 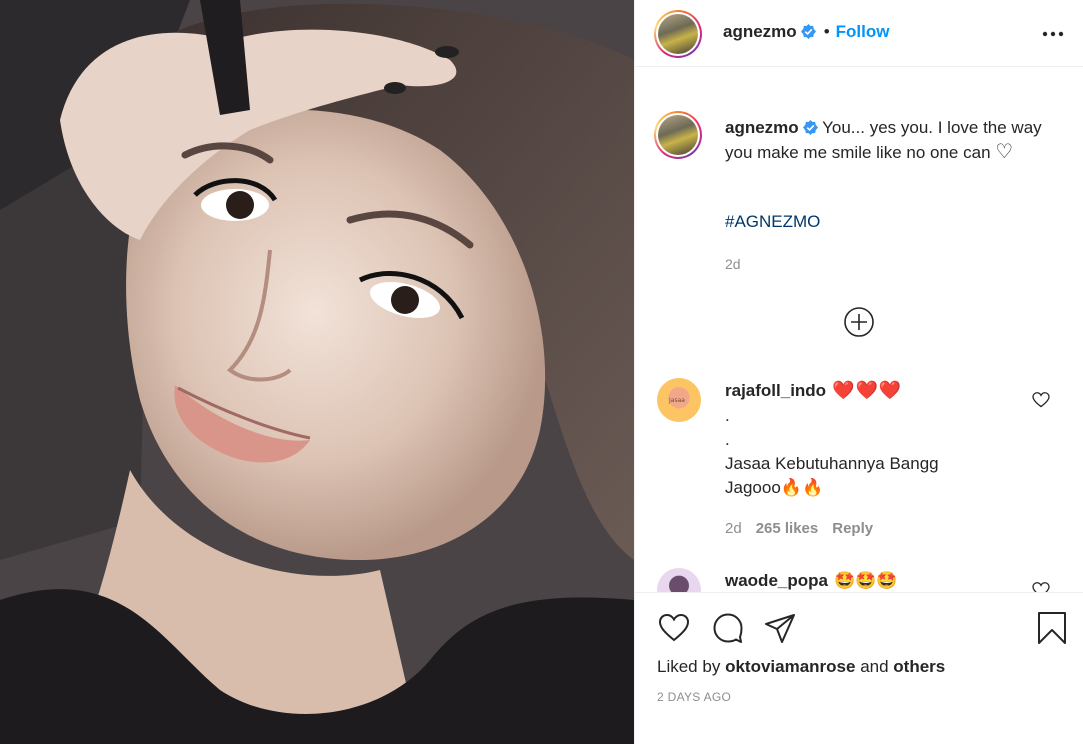 What do you see at coordinates (728, 628) in the screenshot?
I see `comment-icon` at bounding box center [728, 628].